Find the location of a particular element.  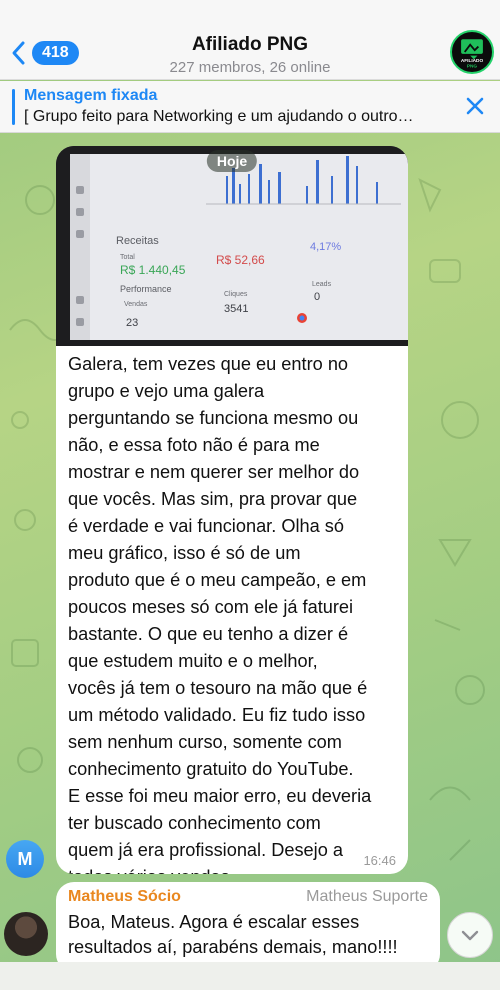

chat-subtitle: 227 membros, 26 online is located at coordinates (250, 67).